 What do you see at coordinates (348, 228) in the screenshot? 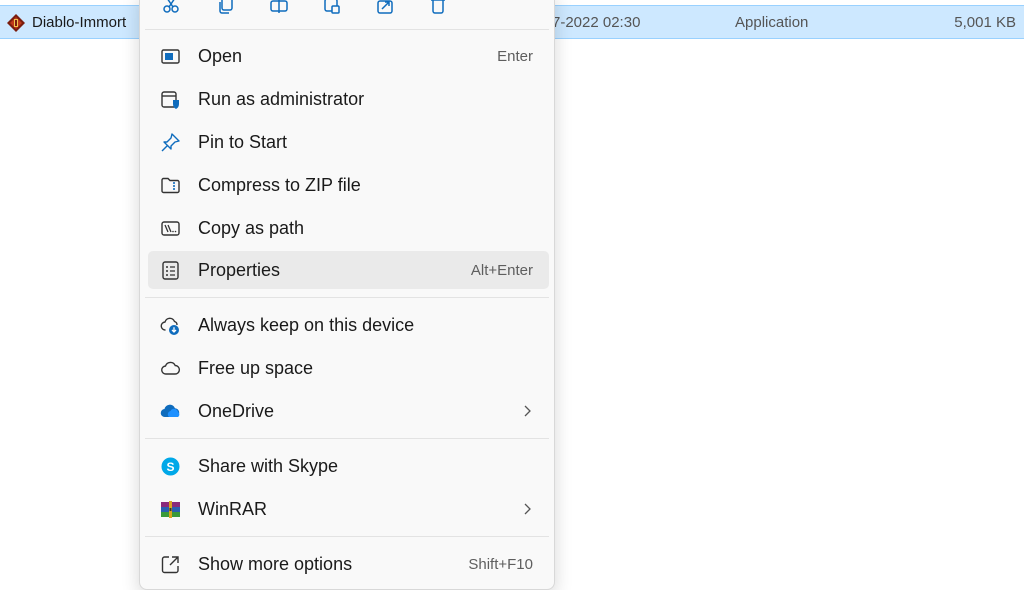
I see `menu-item-copy-as-path: Copy as path` at bounding box center [348, 228].